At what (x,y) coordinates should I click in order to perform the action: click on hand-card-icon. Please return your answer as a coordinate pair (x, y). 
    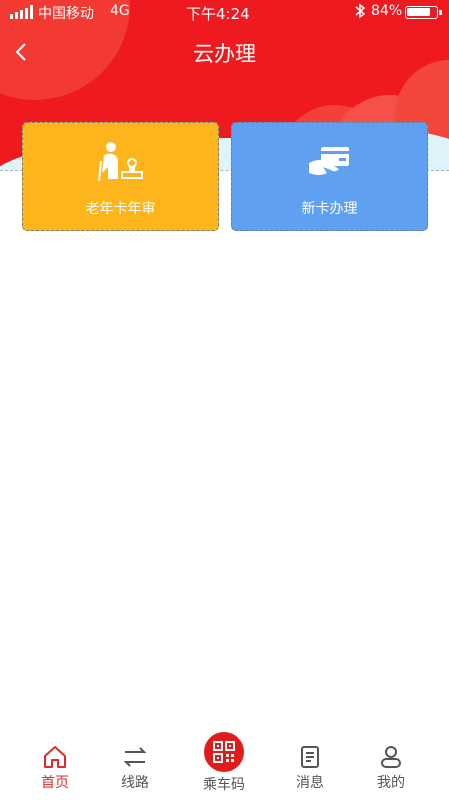
    Looking at the image, I should click on (328, 161).